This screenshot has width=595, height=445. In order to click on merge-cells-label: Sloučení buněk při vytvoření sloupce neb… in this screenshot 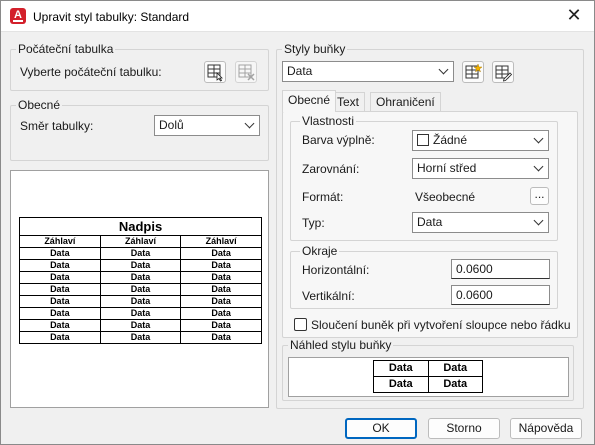, I will do `click(441, 325)`.